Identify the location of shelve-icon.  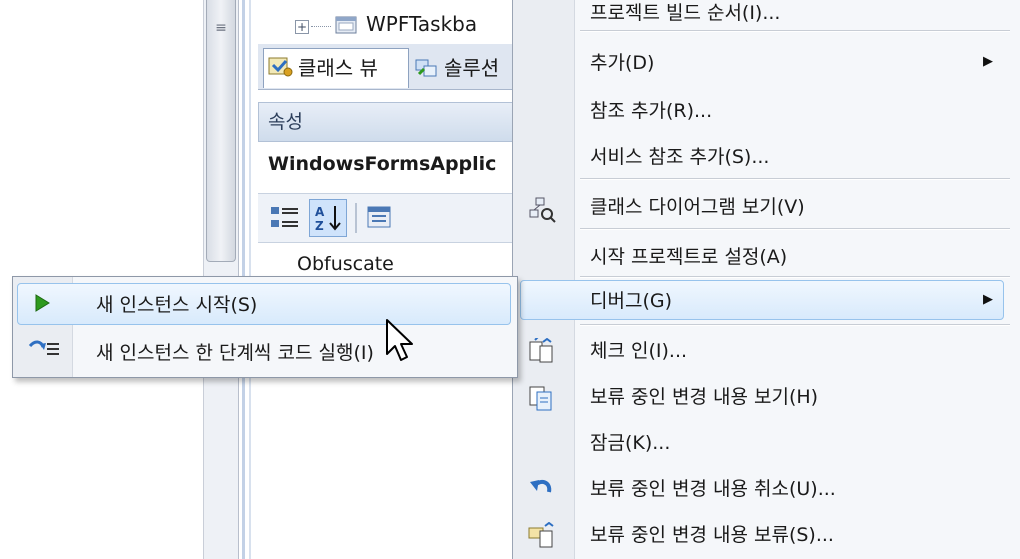
(542, 535).